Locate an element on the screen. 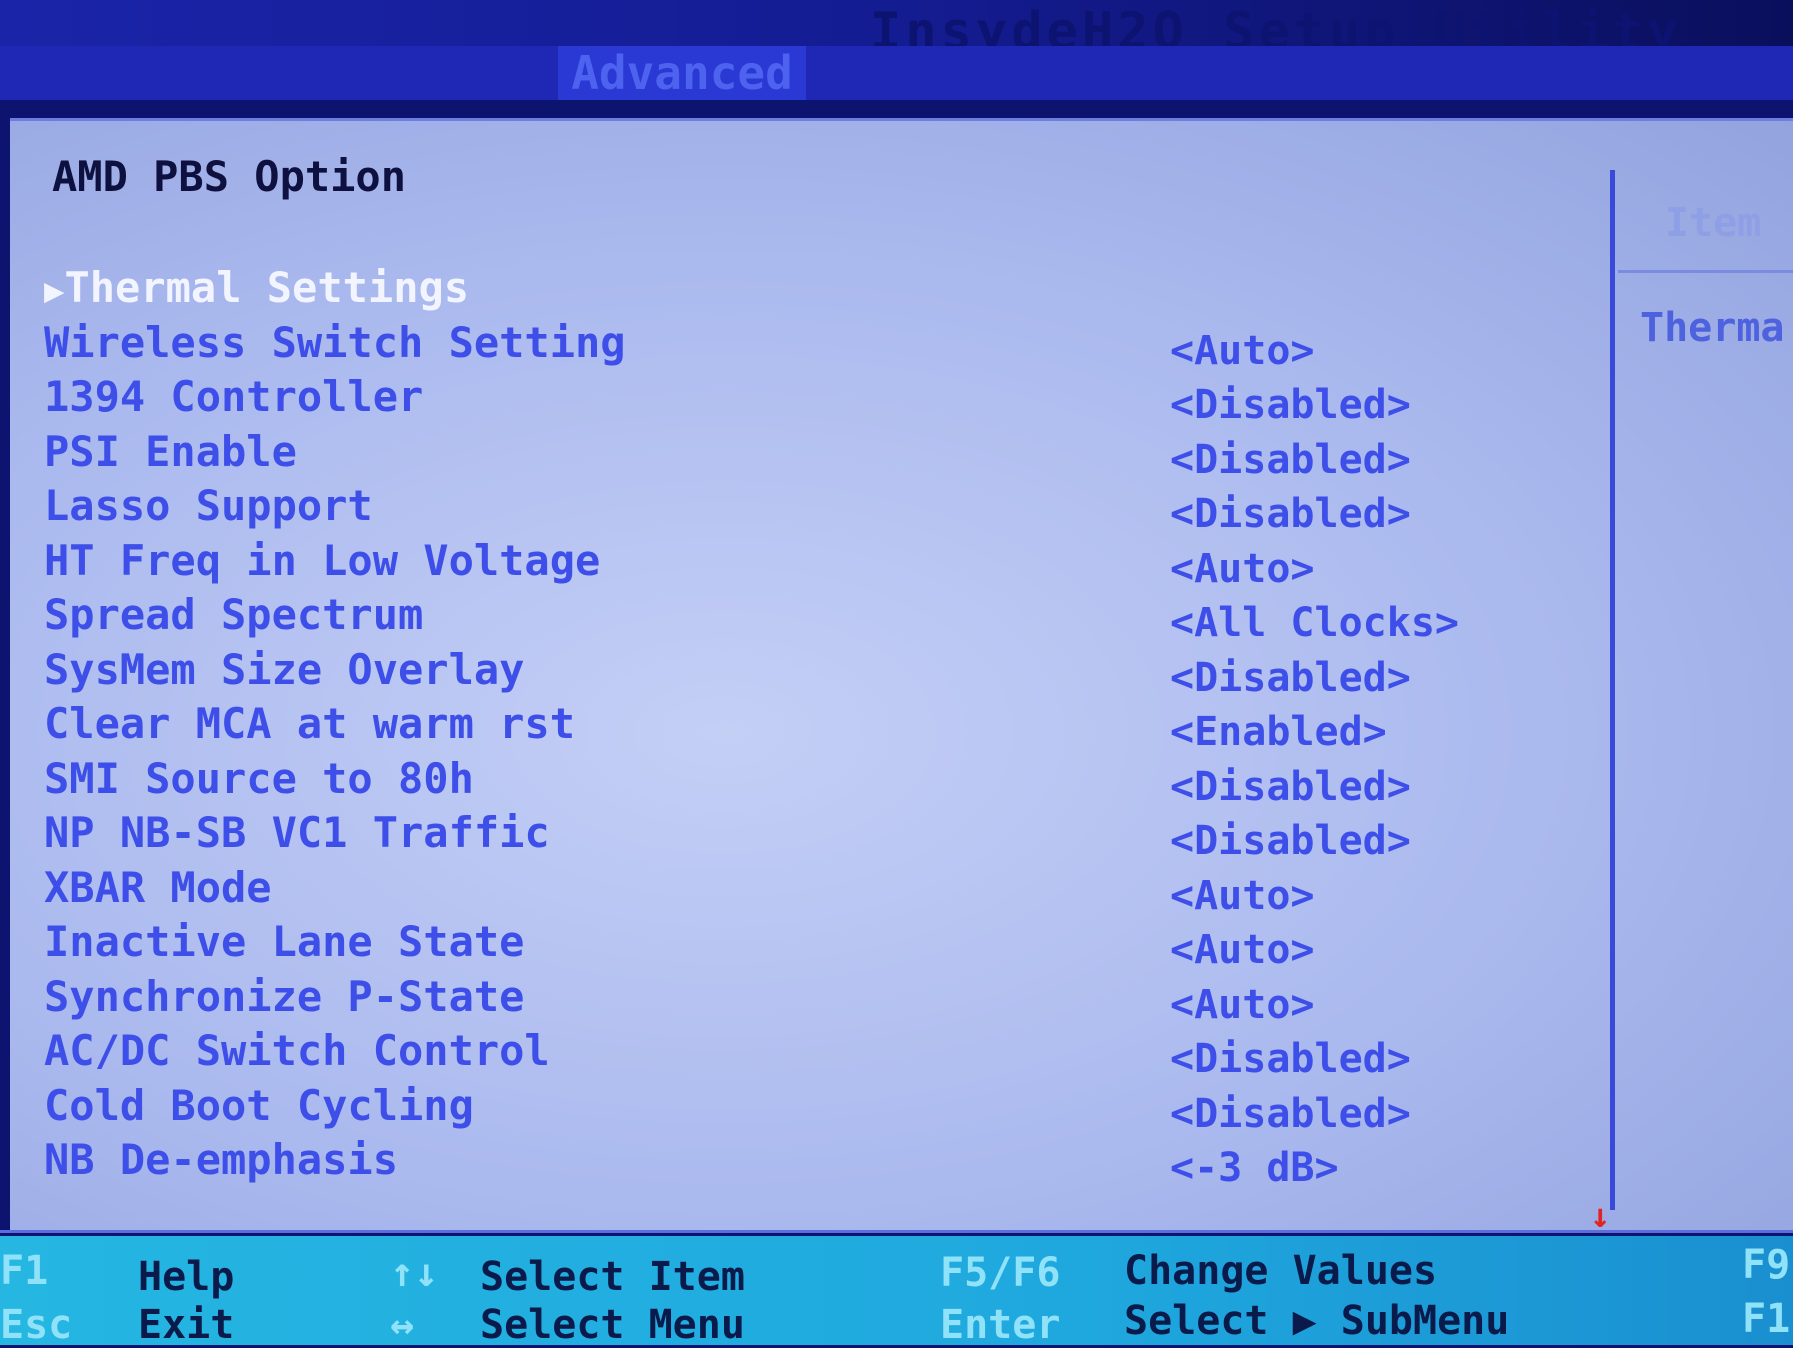 The width and height of the screenshot is (1793, 1348). setting-label: SMI Source to 80h is located at coordinates (259, 779).